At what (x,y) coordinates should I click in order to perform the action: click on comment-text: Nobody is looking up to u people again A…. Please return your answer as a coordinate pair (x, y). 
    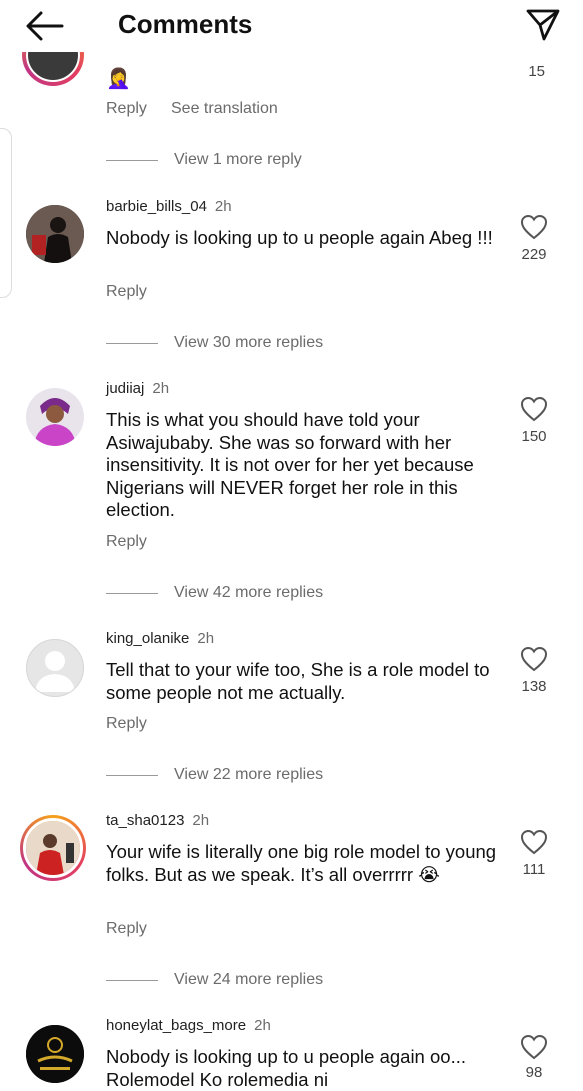
    Looking at the image, I should click on (299, 237).